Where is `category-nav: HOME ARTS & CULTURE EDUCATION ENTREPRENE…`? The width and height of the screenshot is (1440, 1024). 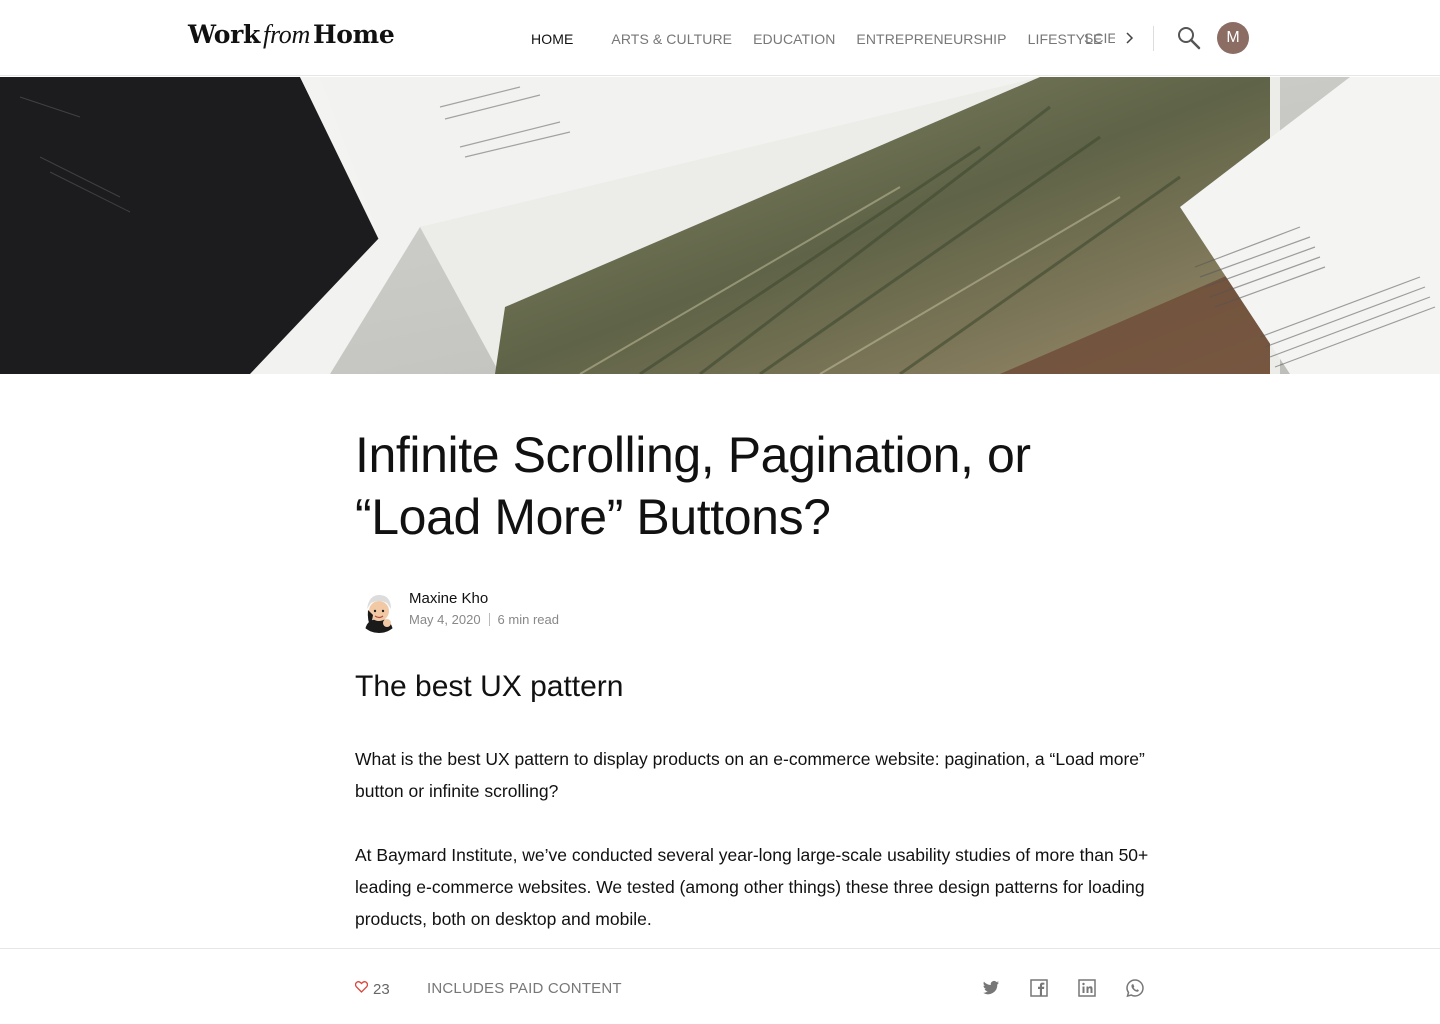 category-nav: HOME ARTS & CULTURE EDUCATION ENTREPRENE… is located at coordinates (827, 39).